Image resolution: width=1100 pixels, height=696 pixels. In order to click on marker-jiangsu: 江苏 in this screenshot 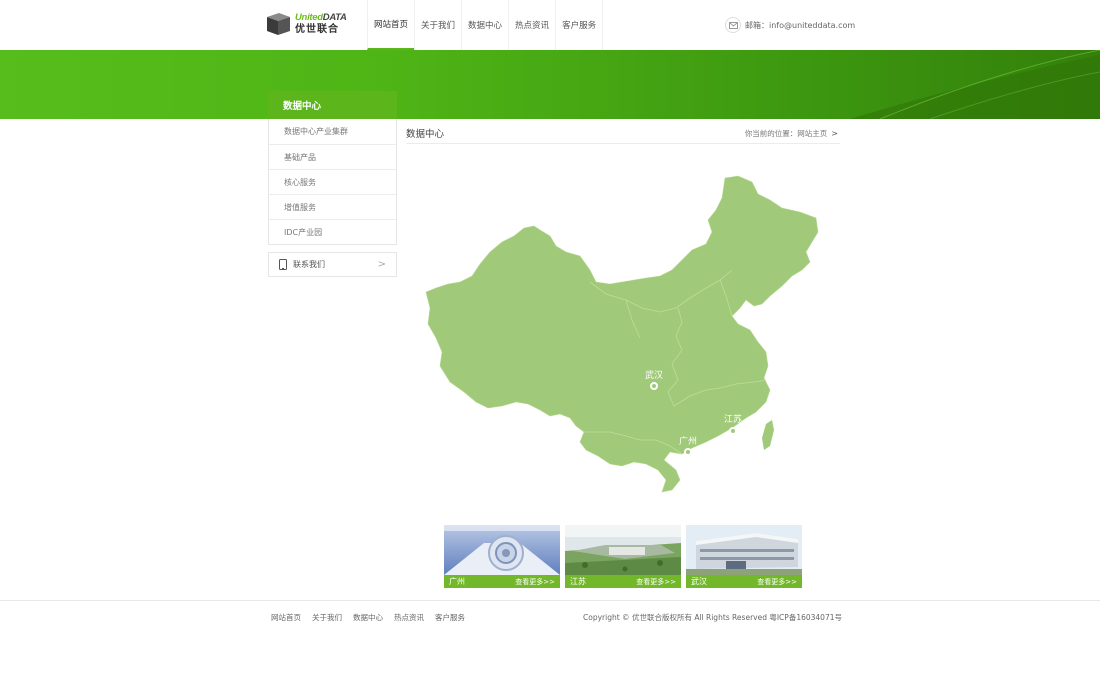, I will do `click(733, 424)`.